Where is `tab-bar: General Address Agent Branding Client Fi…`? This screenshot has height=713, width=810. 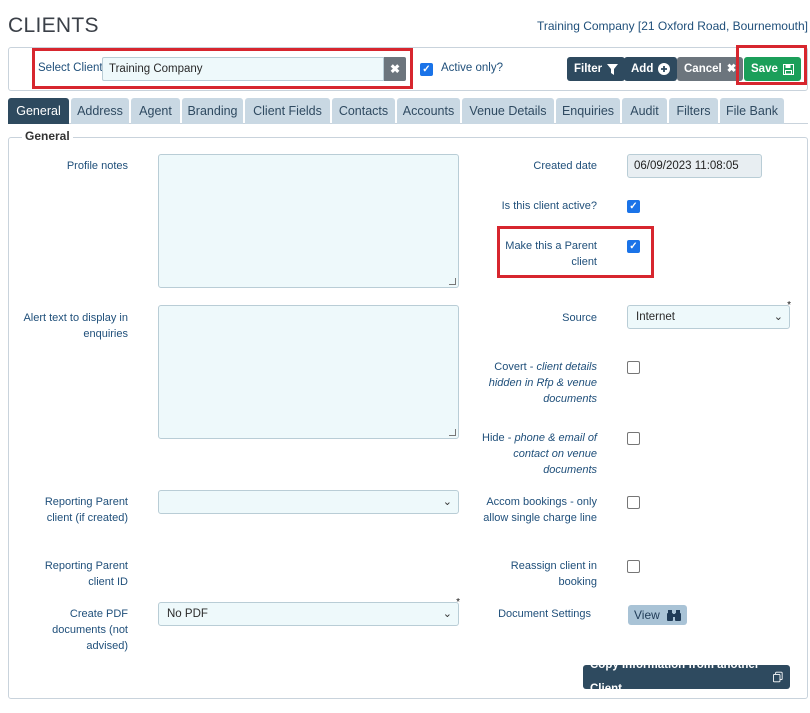 tab-bar: General Address Agent Branding Client Fi… is located at coordinates (408, 111).